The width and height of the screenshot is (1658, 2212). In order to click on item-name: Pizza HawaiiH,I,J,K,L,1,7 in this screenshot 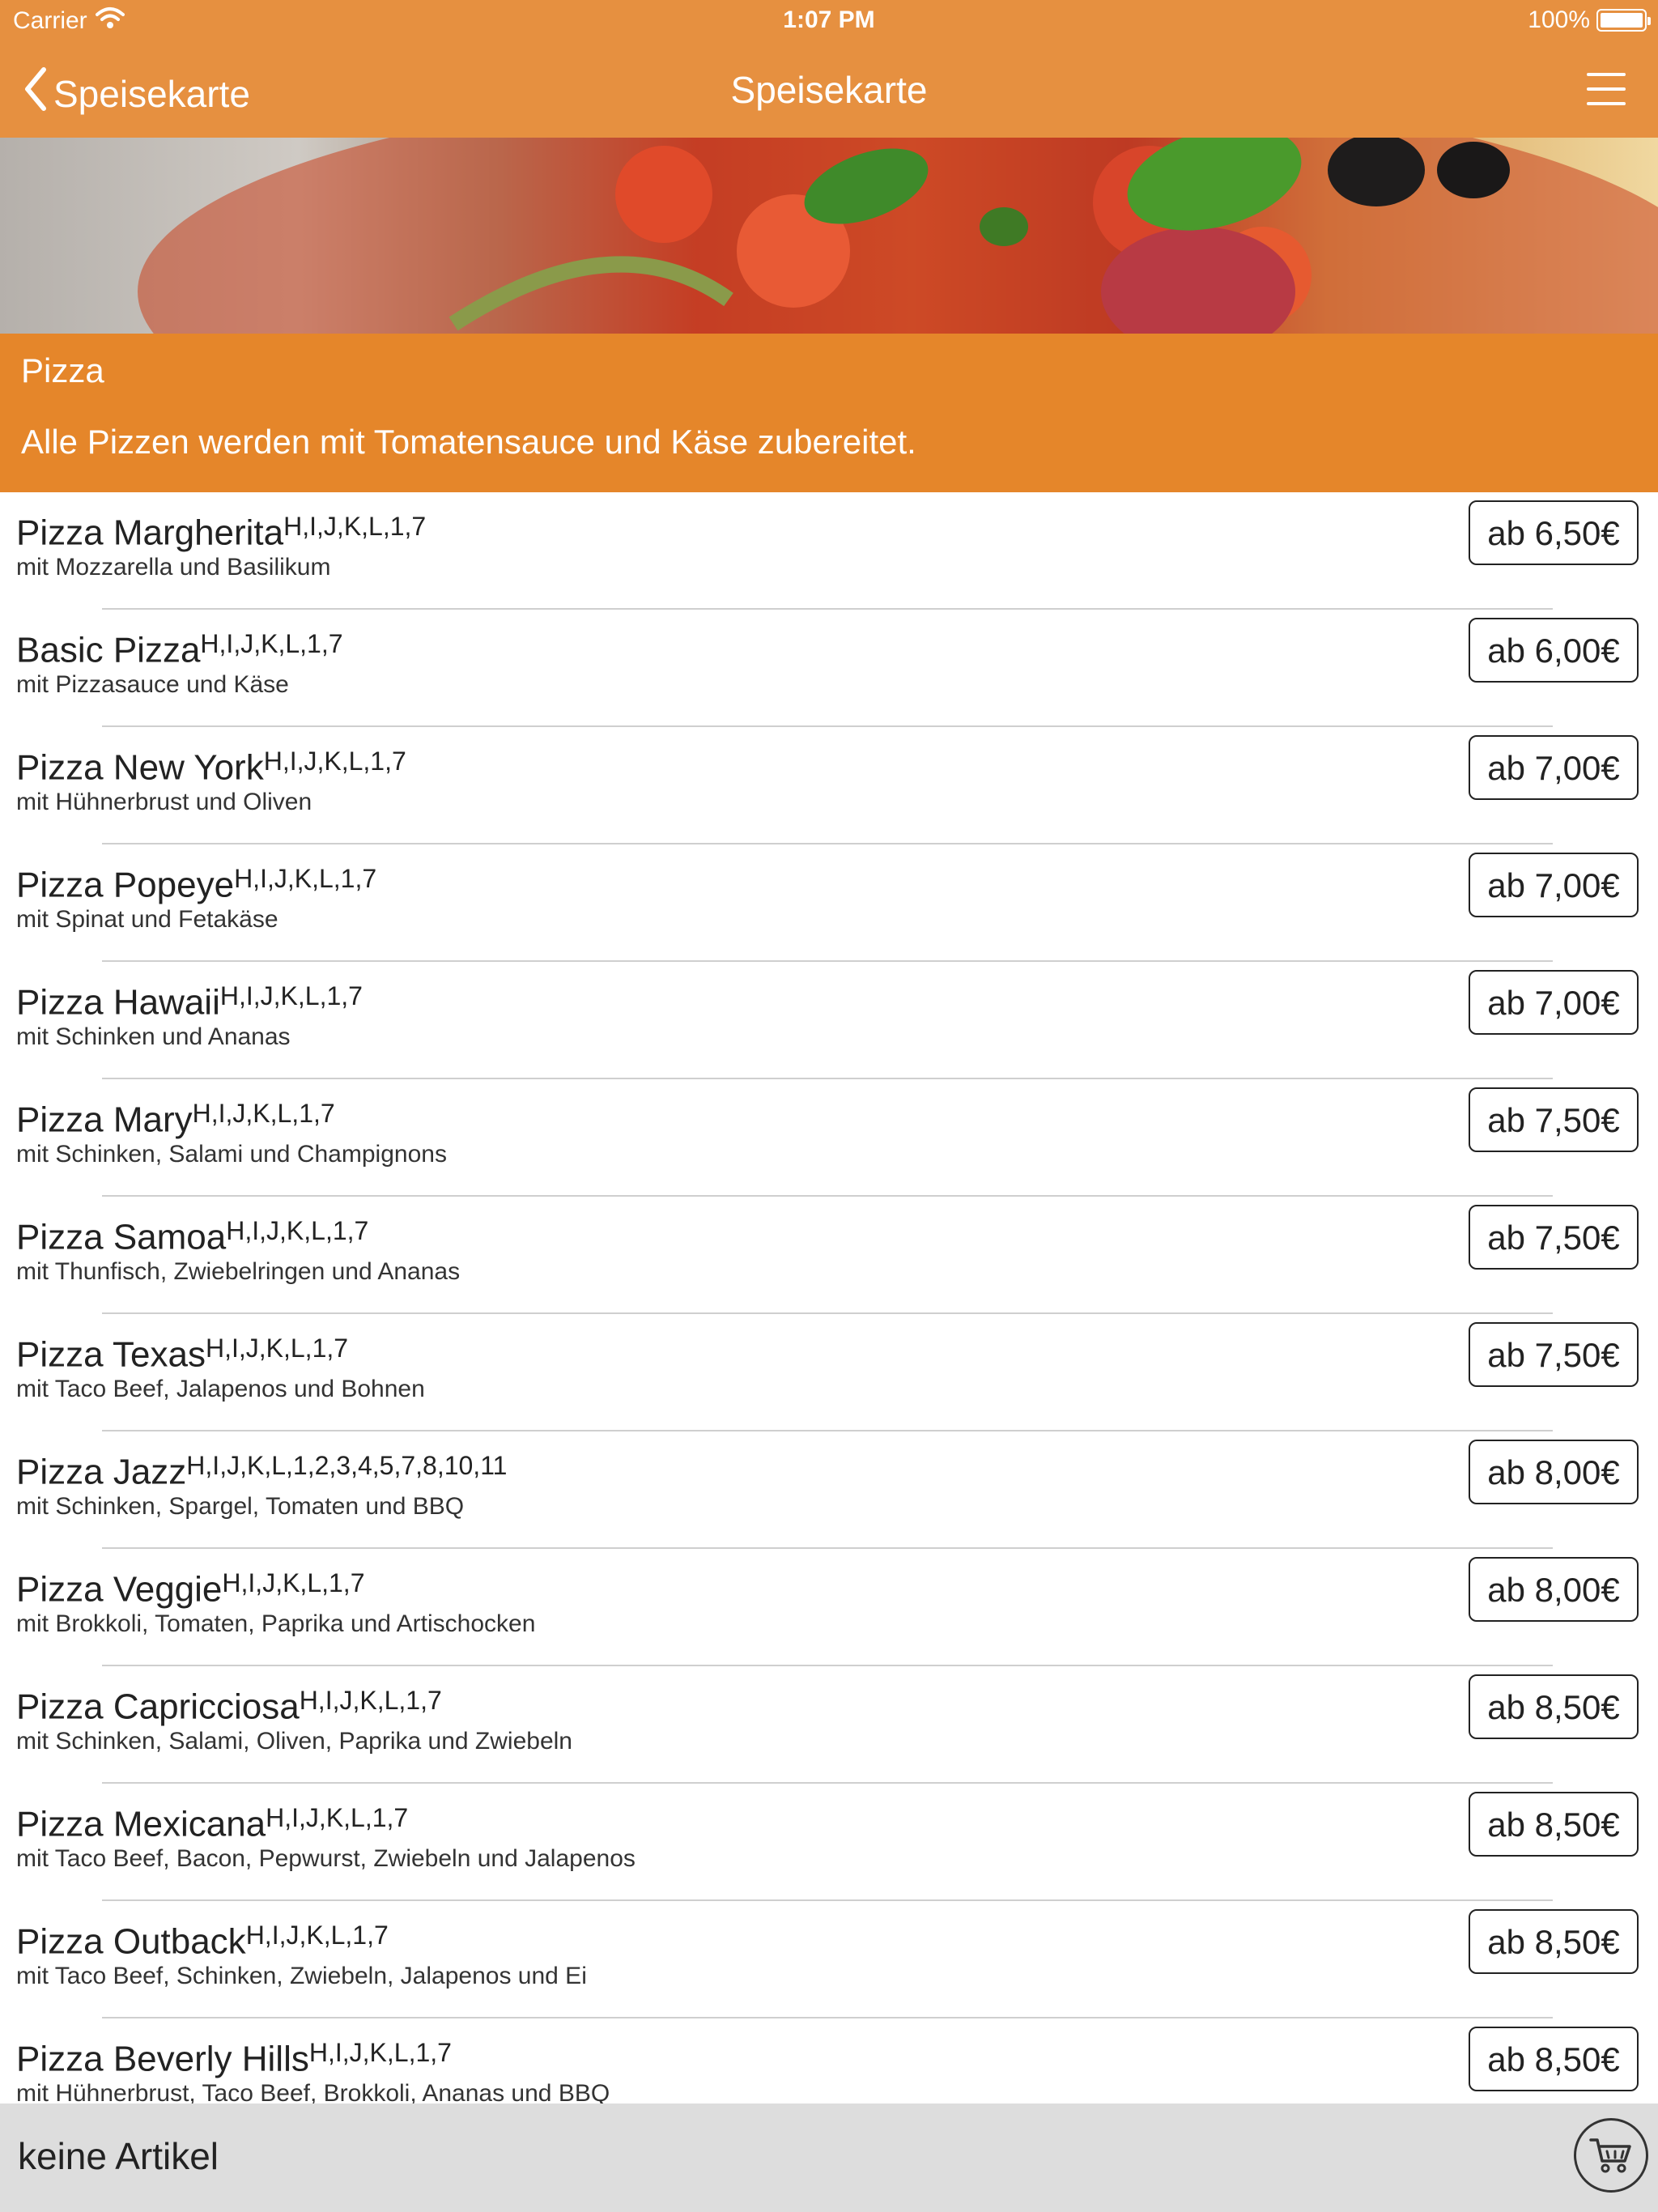, I will do `click(189, 1001)`.